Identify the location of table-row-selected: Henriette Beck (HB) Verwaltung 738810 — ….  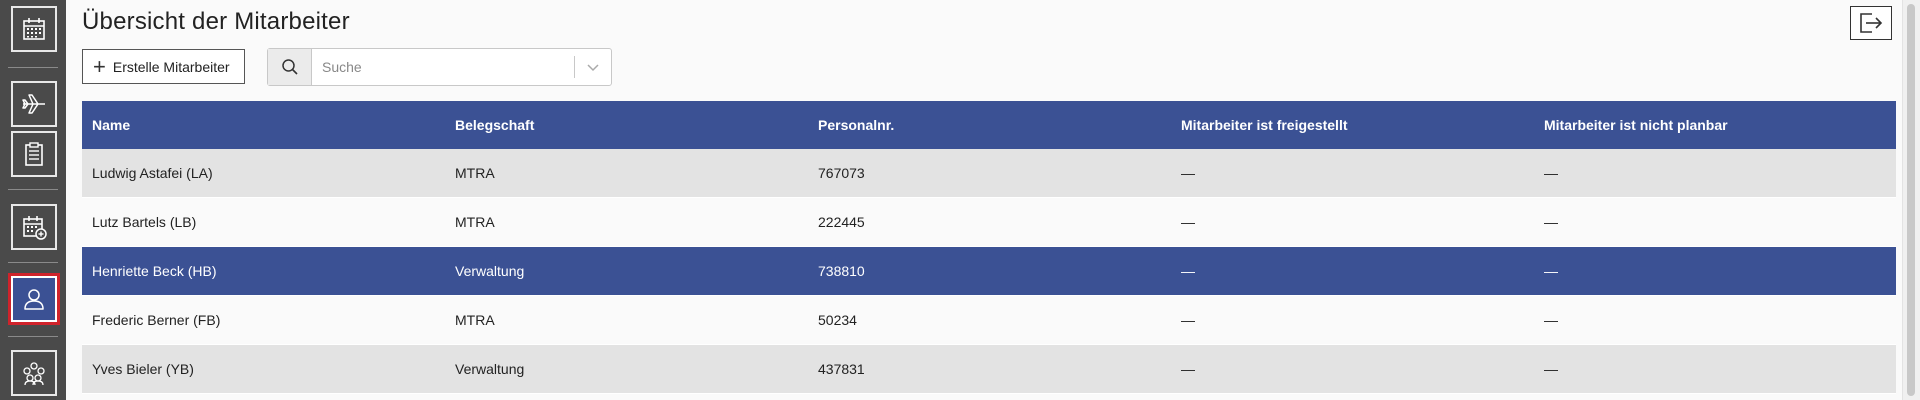
(989, 271).